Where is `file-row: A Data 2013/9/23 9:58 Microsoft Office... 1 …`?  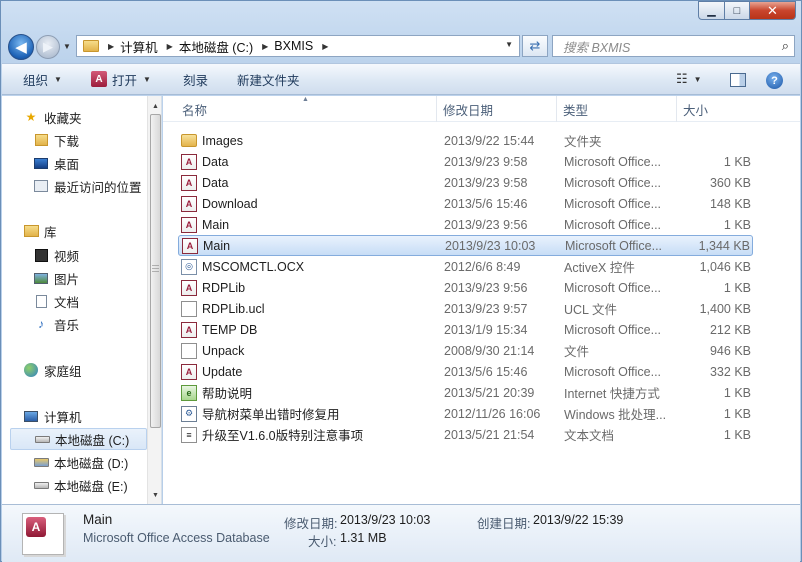 file-row: A Data 2013/9/23 9:58 Microsoft Office... 1 … is located at coordinates (465, 161).